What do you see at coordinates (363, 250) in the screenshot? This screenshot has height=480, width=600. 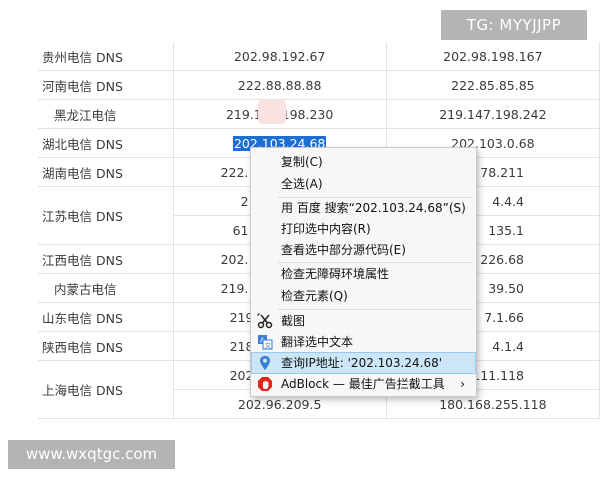 I see `menu-item-view-source: 查看选中部分源代码(E)` at bounding box center [363, 250].